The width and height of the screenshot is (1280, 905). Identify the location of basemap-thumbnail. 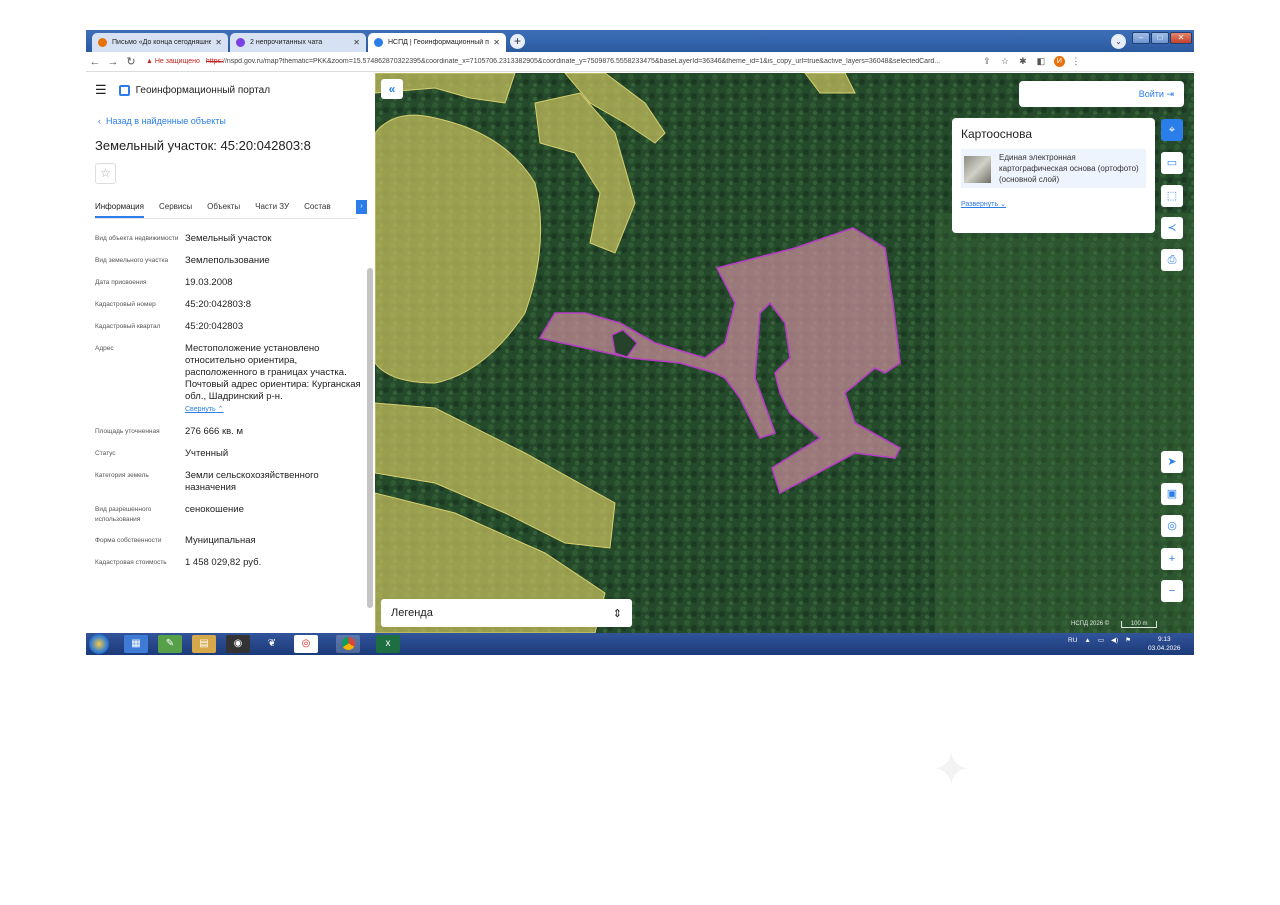
(977, 169).